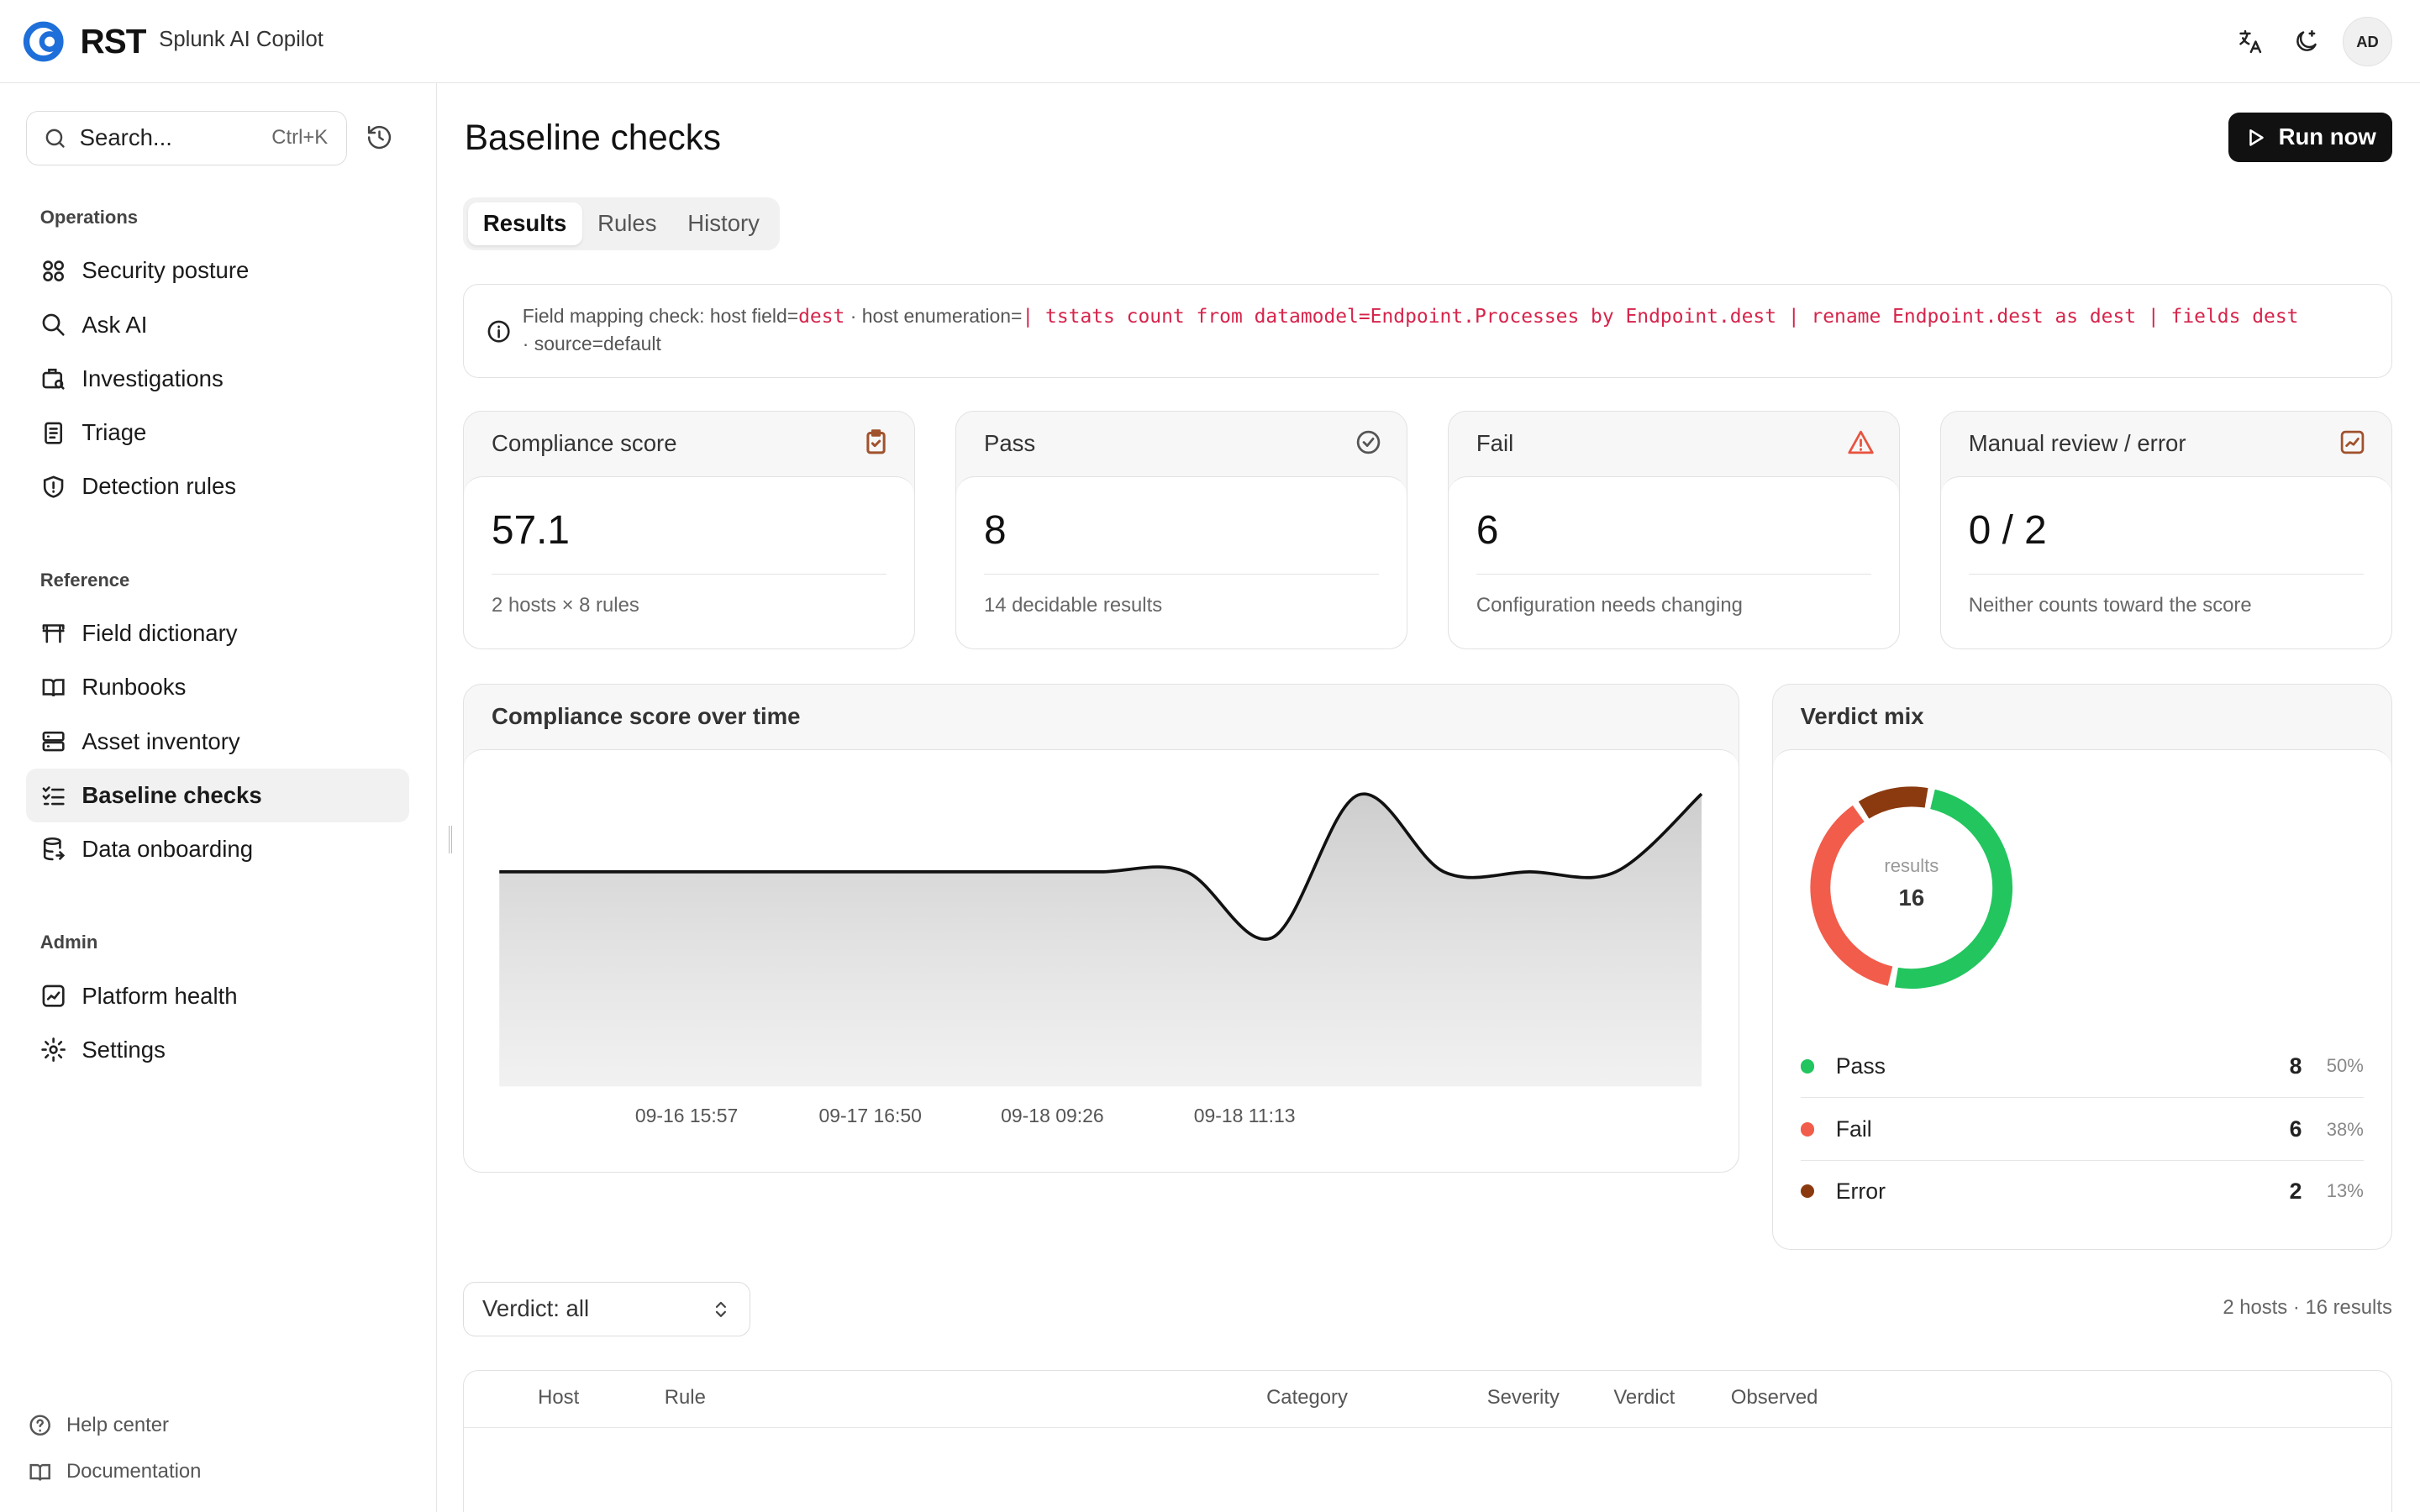 The height and width of the screenshot is (1512, 2420). I want to click on translate-icon, so click(2250, 41).